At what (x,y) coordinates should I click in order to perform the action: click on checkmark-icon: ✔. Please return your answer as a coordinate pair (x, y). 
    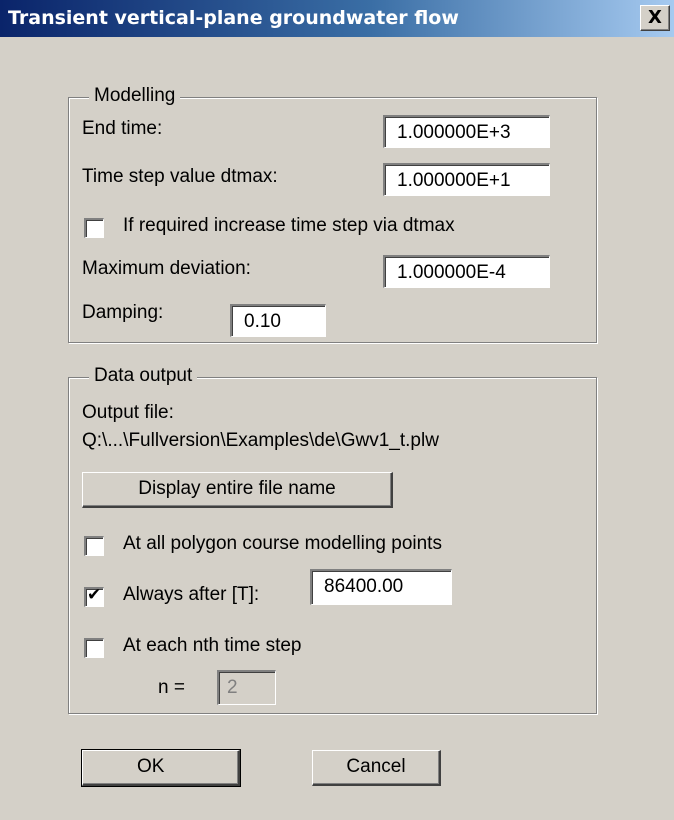
    Looking at the image, I should click on (94, 595).